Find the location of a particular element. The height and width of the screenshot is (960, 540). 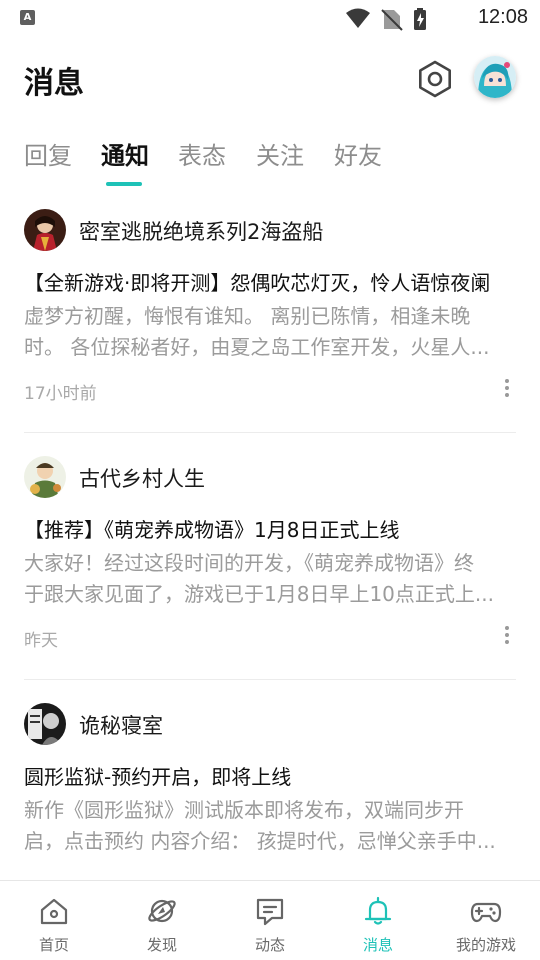

nav-home: 首页 is located at coordinates (54, 920).